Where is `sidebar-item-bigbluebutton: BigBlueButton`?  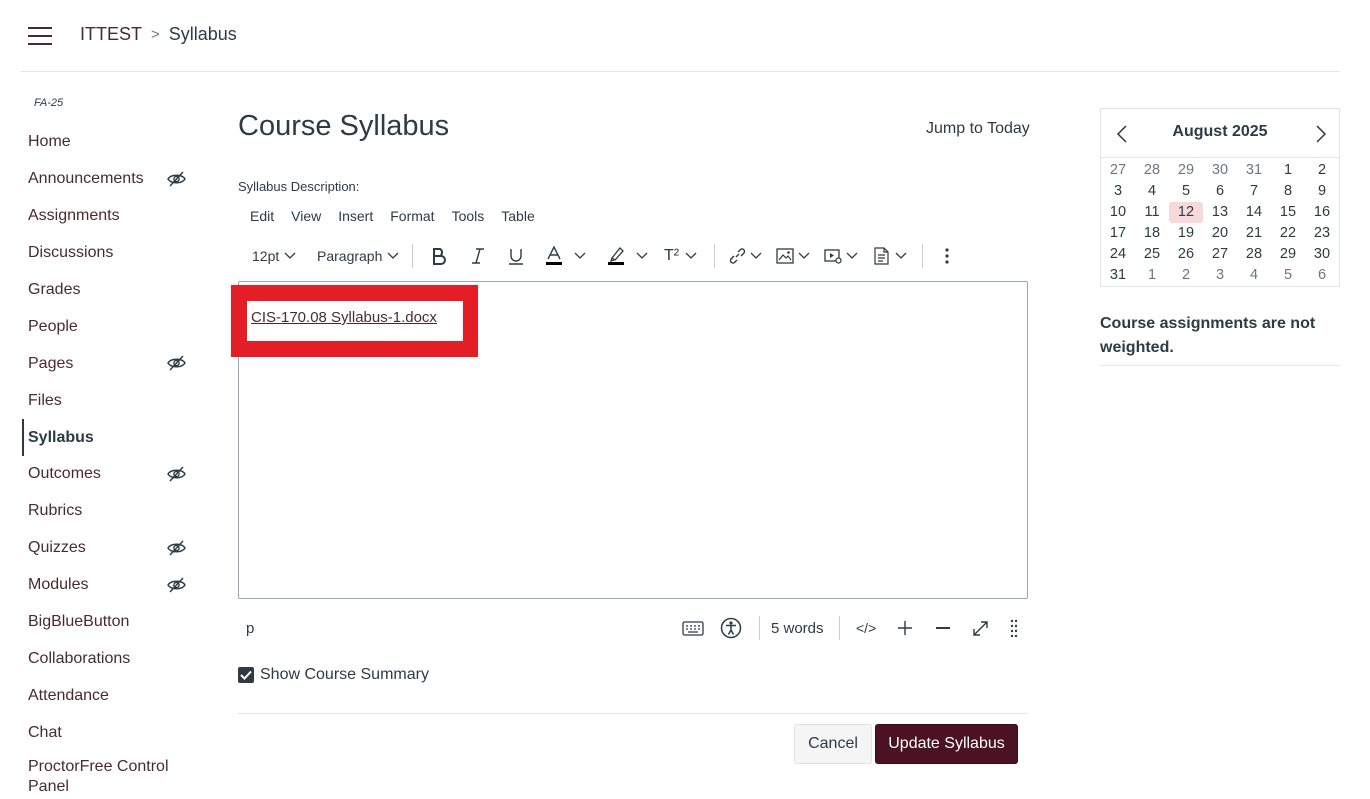 sidebar-item-bigbluebutton: BigBlueButton is located at coordinates (112, 622).